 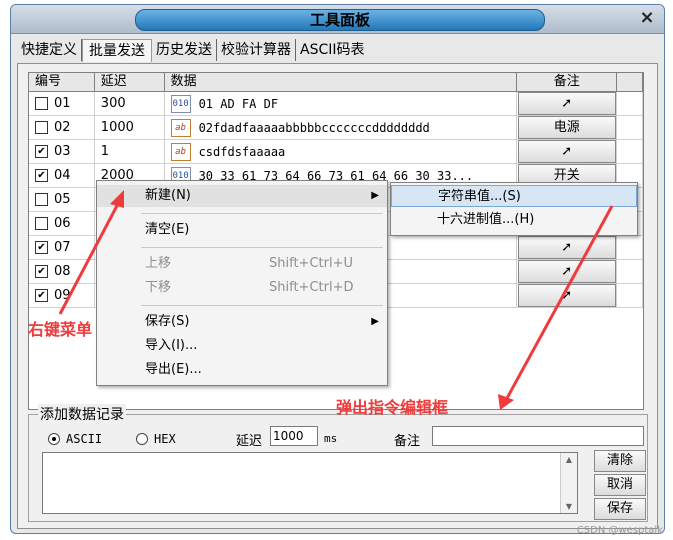 I want to click on arrowhead-submenu, so click(x=506, y=402).